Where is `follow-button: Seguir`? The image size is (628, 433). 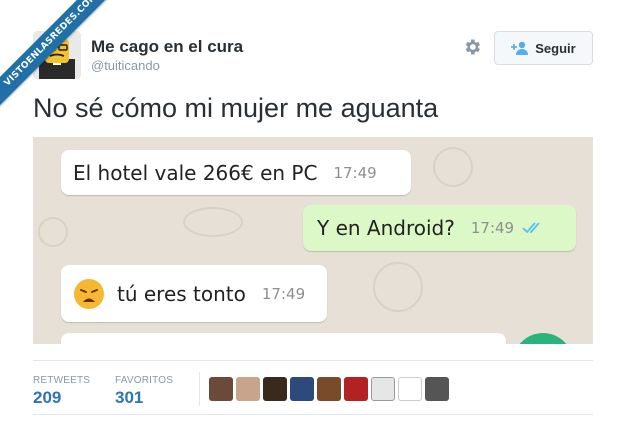
follow-button: Seguir is located at coordinates (543, 48).